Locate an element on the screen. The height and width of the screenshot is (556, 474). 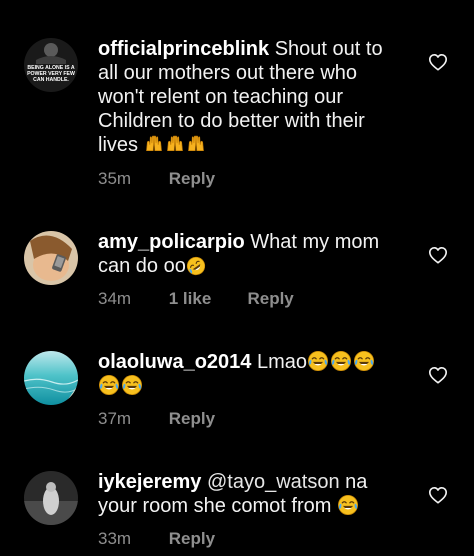
tears-of-joy-emoji is located at coordinates (348, 505).